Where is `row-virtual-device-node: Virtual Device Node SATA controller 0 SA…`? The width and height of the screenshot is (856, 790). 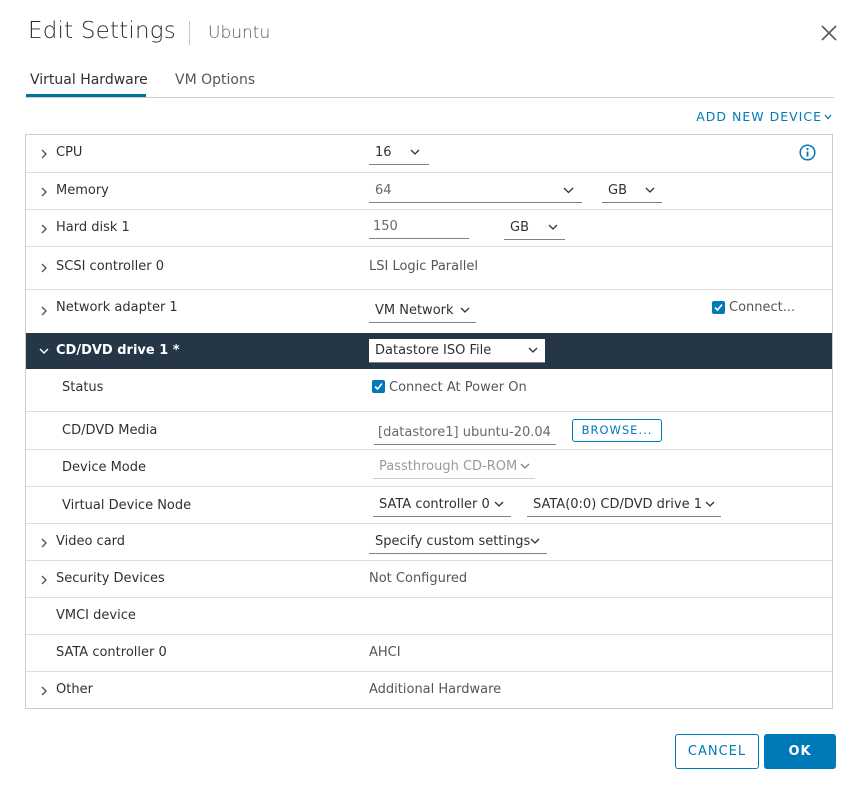
row-virtual-device-node: Virtual Device Node SATA controller 0 SA… is located at coordinates (429, 505).